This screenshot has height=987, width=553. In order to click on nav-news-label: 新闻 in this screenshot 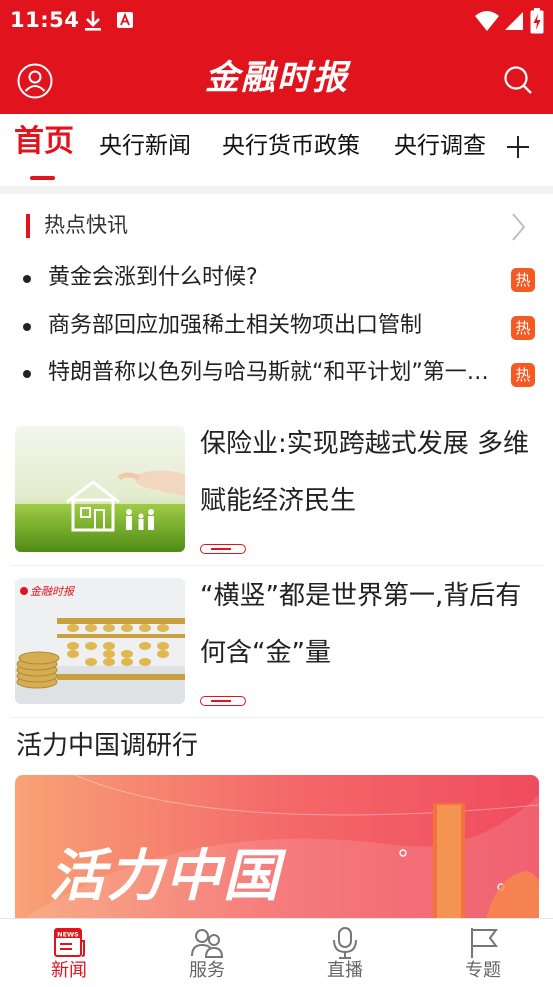, I will do `click(69, 970)`.